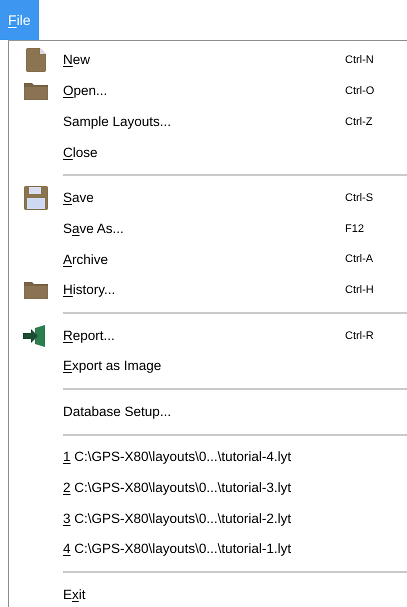 The image size is (407, 607). Describe the element at coordinates (36, 60) in the screenshot. I see `document-icon` at that location.